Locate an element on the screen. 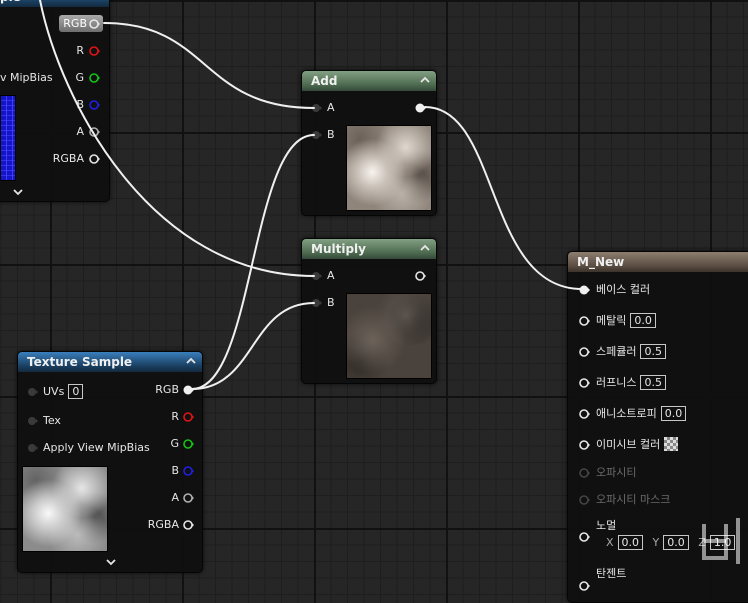 The image size is (748, 603). node-header: M_New is located at coordinates (658, 262).